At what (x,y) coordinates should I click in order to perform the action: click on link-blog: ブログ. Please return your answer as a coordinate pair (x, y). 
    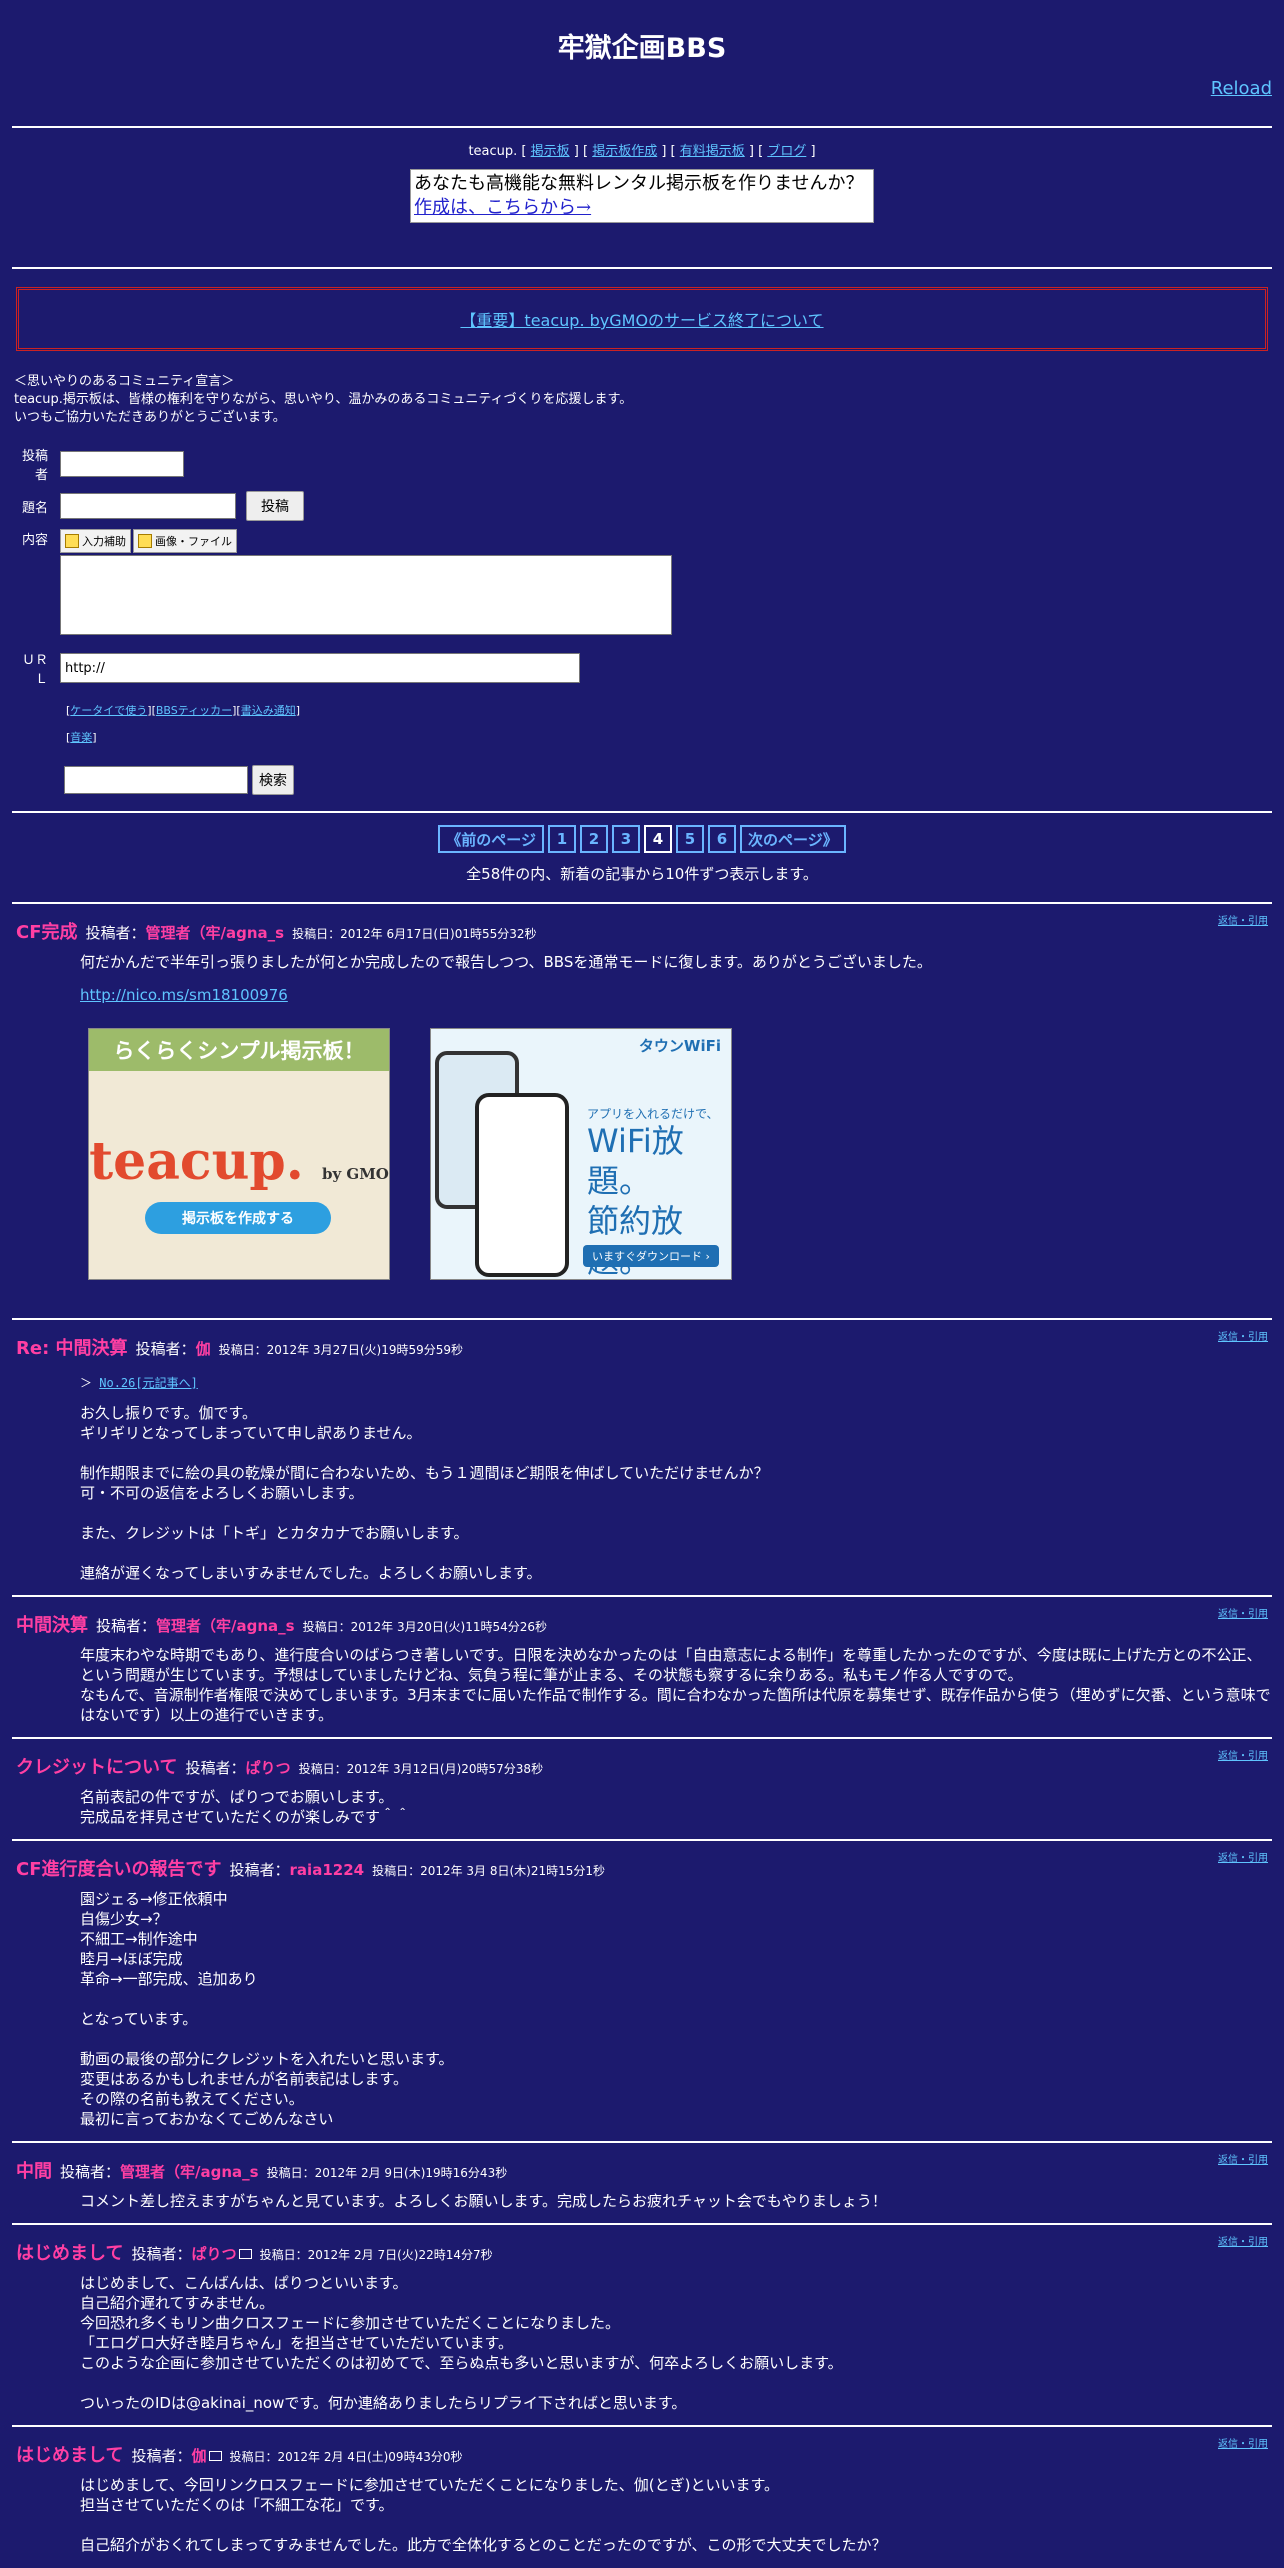
    Looking at the image, I should click on (786, 151).